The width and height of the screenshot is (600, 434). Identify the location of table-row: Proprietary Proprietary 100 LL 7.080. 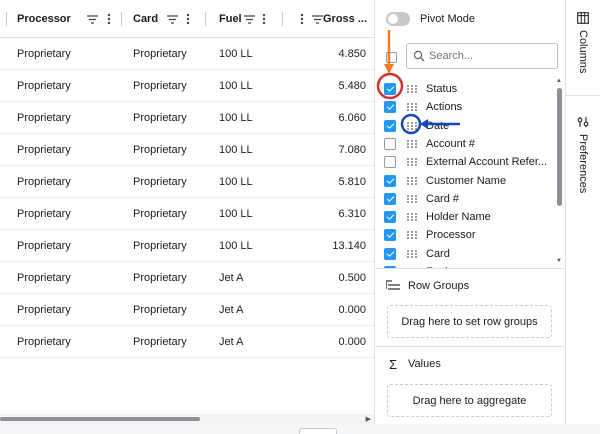
(187, 150).